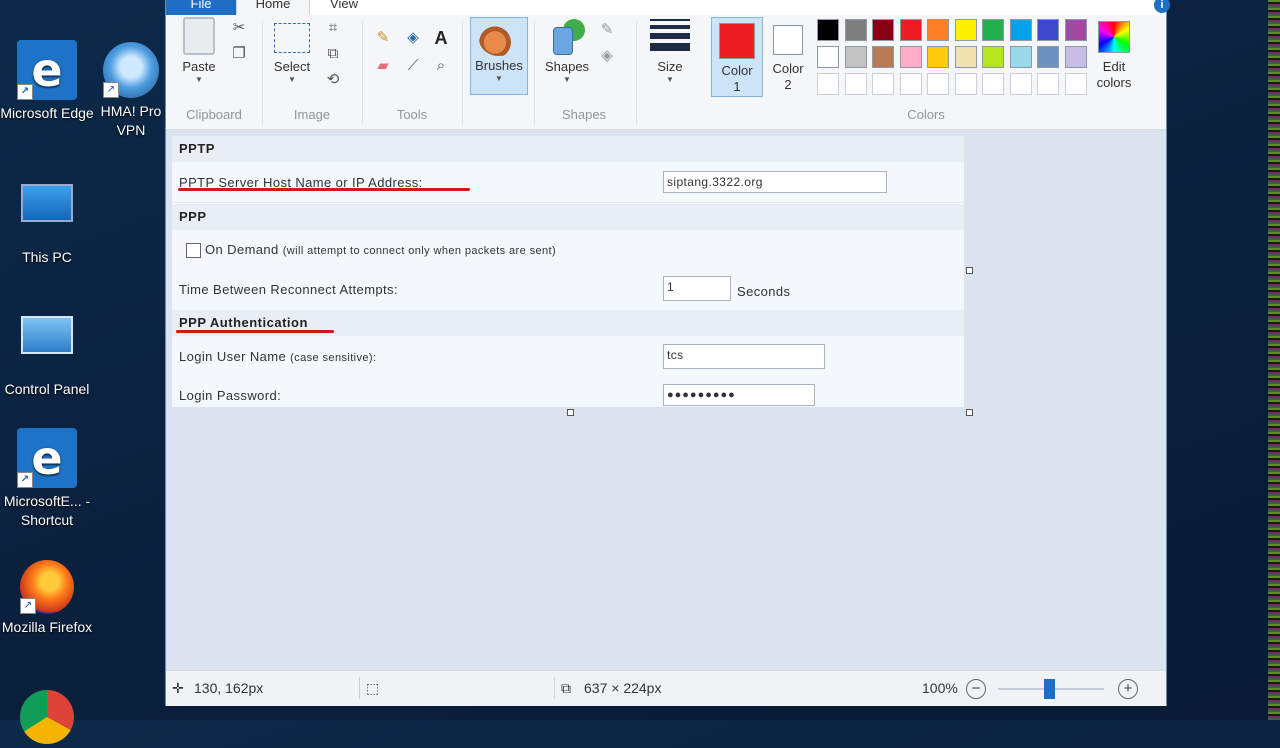  Describe the element at coordinates (554, 688) in the screenshot. I see `status-separator` at that location.